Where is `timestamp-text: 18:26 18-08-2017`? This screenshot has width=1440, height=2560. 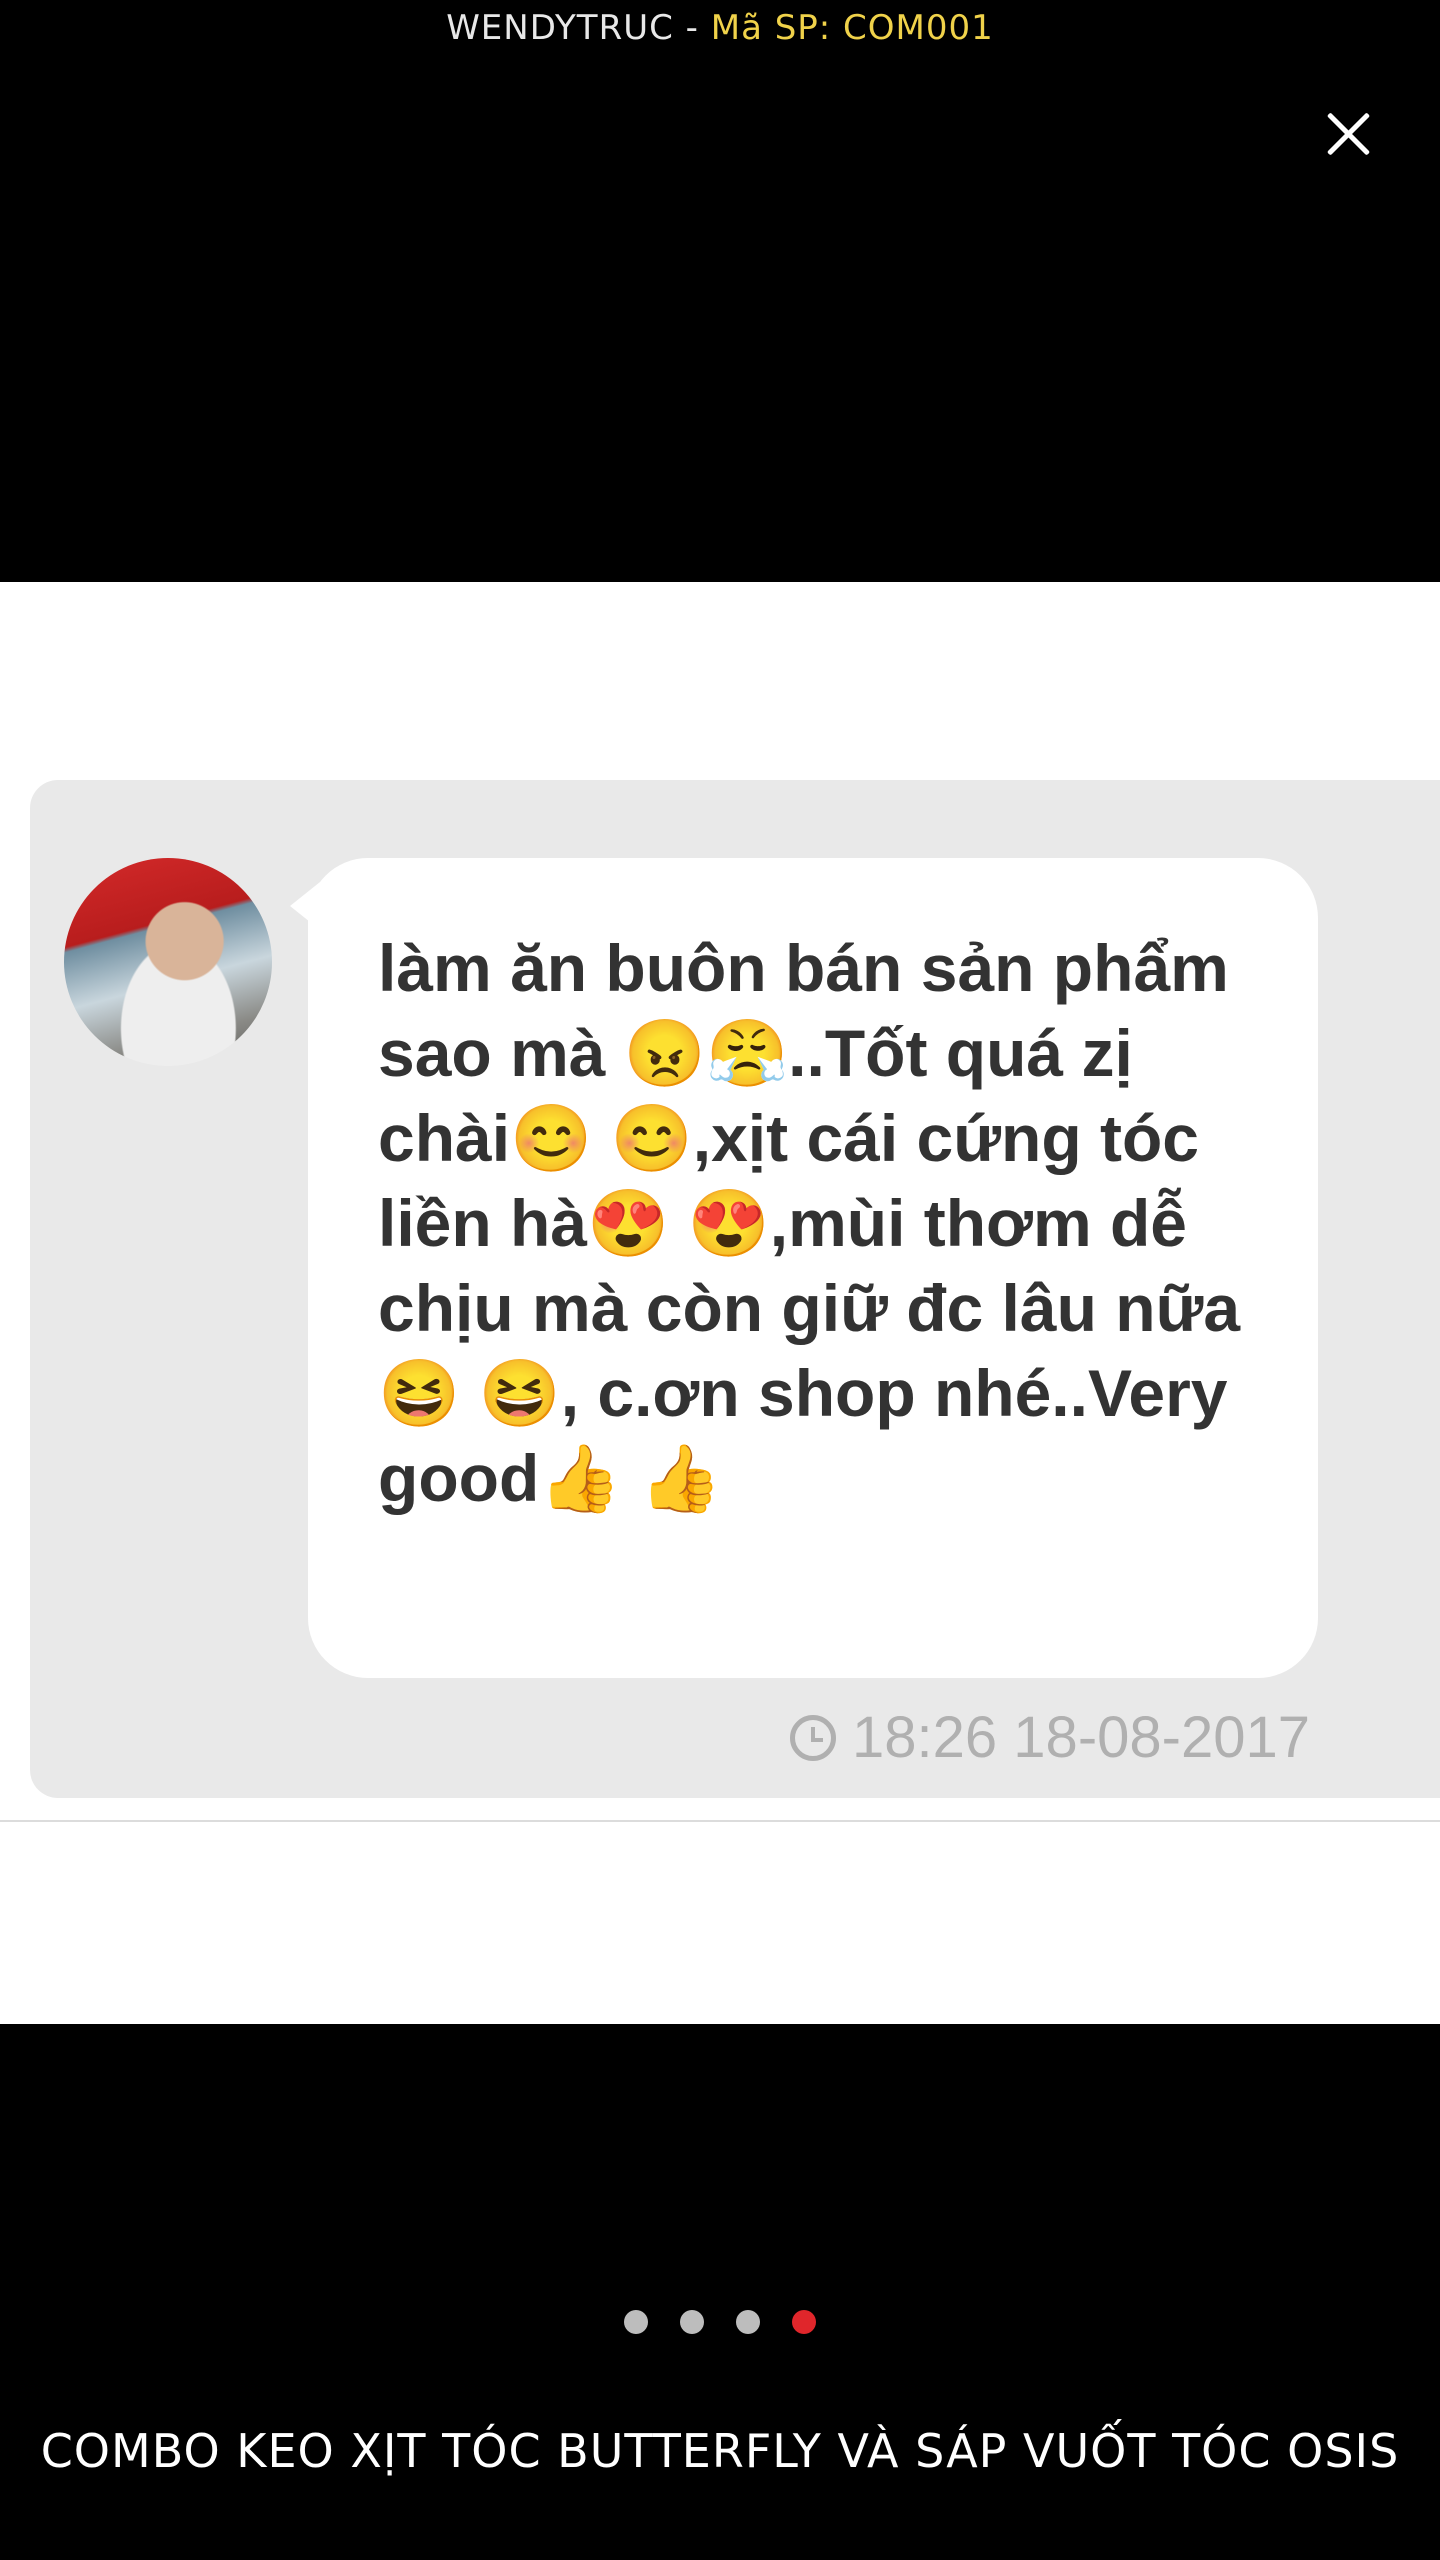 timestamp-text: 18:26 18-08-2017 is located at coordinates (1081, 1737).